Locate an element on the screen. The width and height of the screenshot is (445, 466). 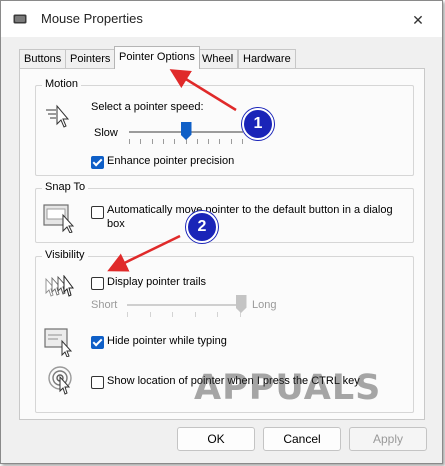
pointer-trails-icon is located at coordinates (59, 286).